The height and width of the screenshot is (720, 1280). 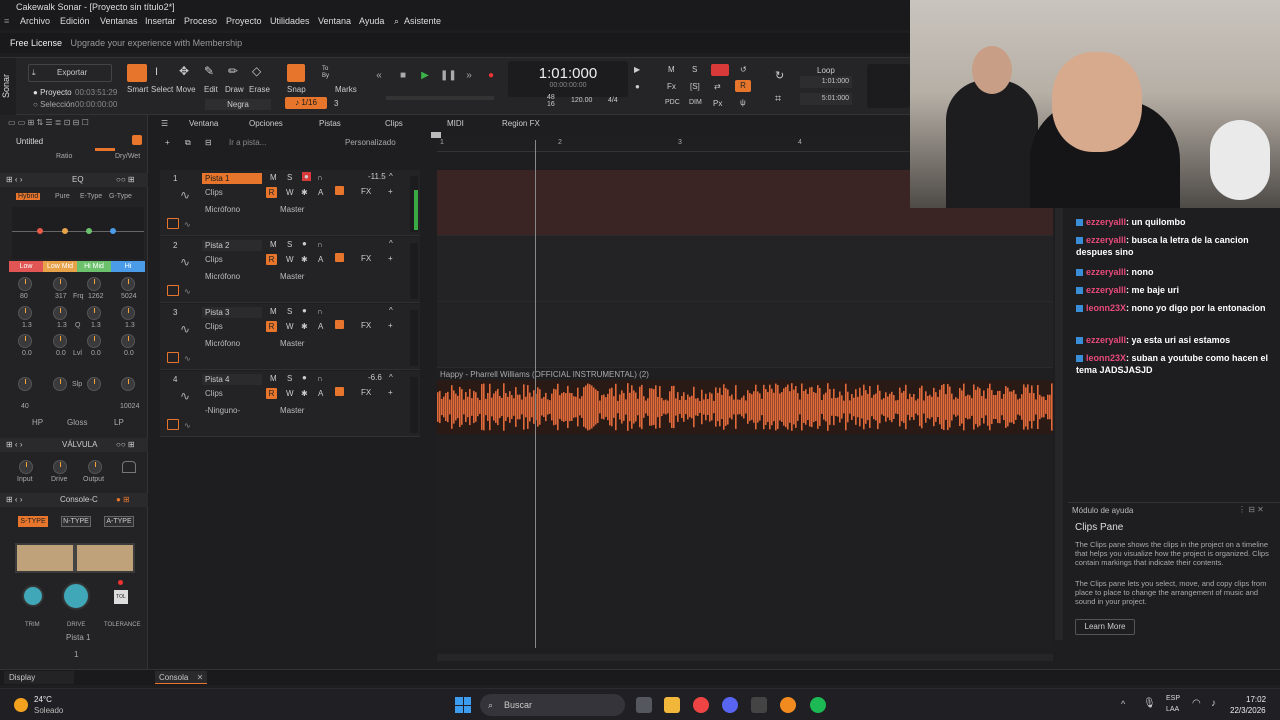 What do you see at coordinates (52, 92) in the screenshot?
I see `project-radio: ● Proyecto` at bounding box center [52, 92].